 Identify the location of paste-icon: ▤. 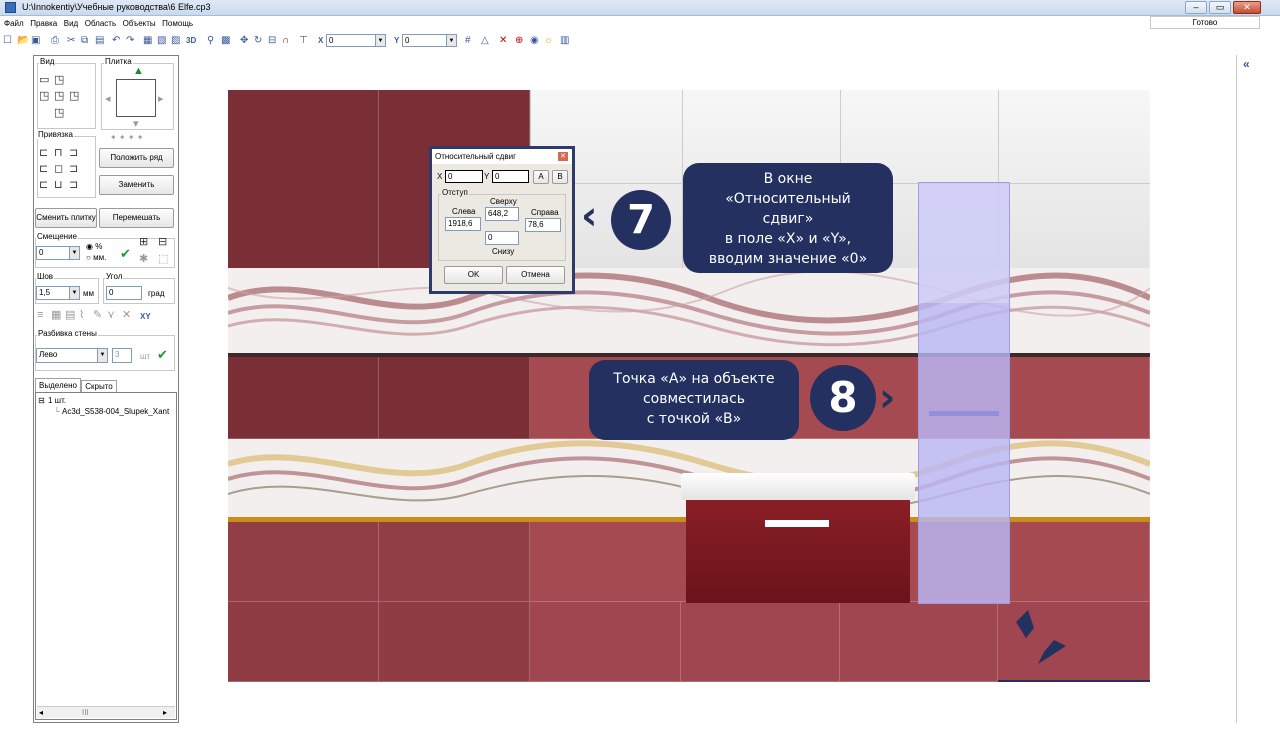
(99, 41).